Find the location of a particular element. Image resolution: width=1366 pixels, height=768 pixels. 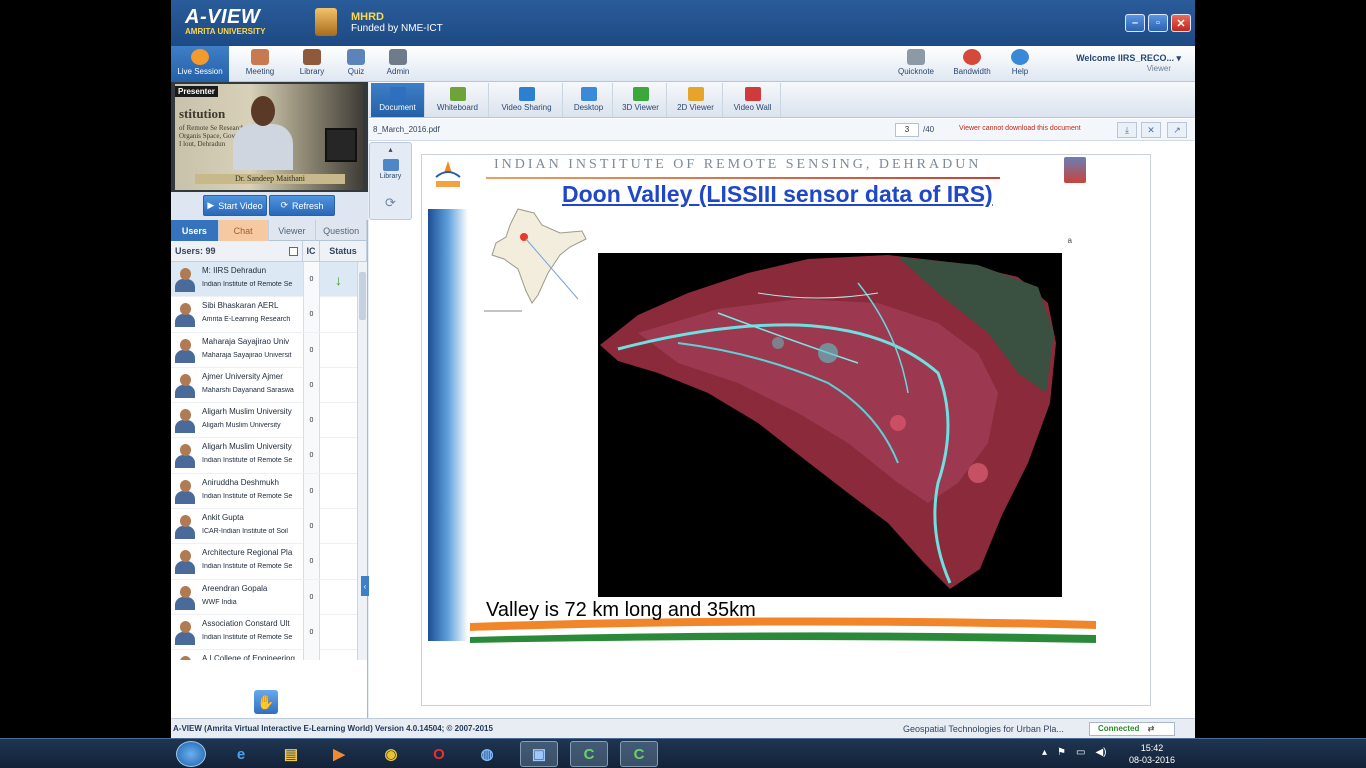

tab-3d-viewer: 3D Viewer is located at coordinates (641, 100).